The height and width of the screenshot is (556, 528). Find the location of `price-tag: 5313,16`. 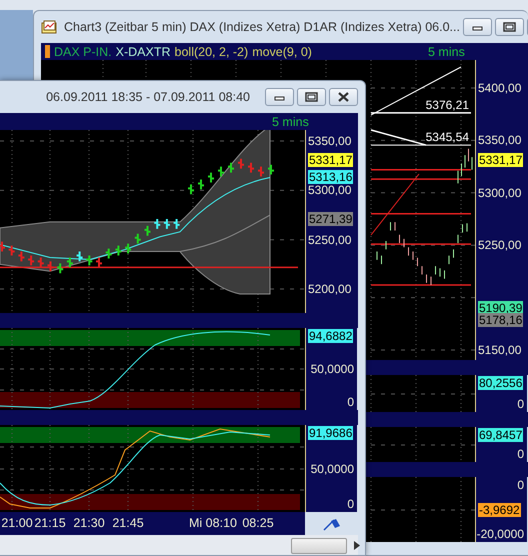

price-tag: 5313,16 is located at coordinates (331, 177).